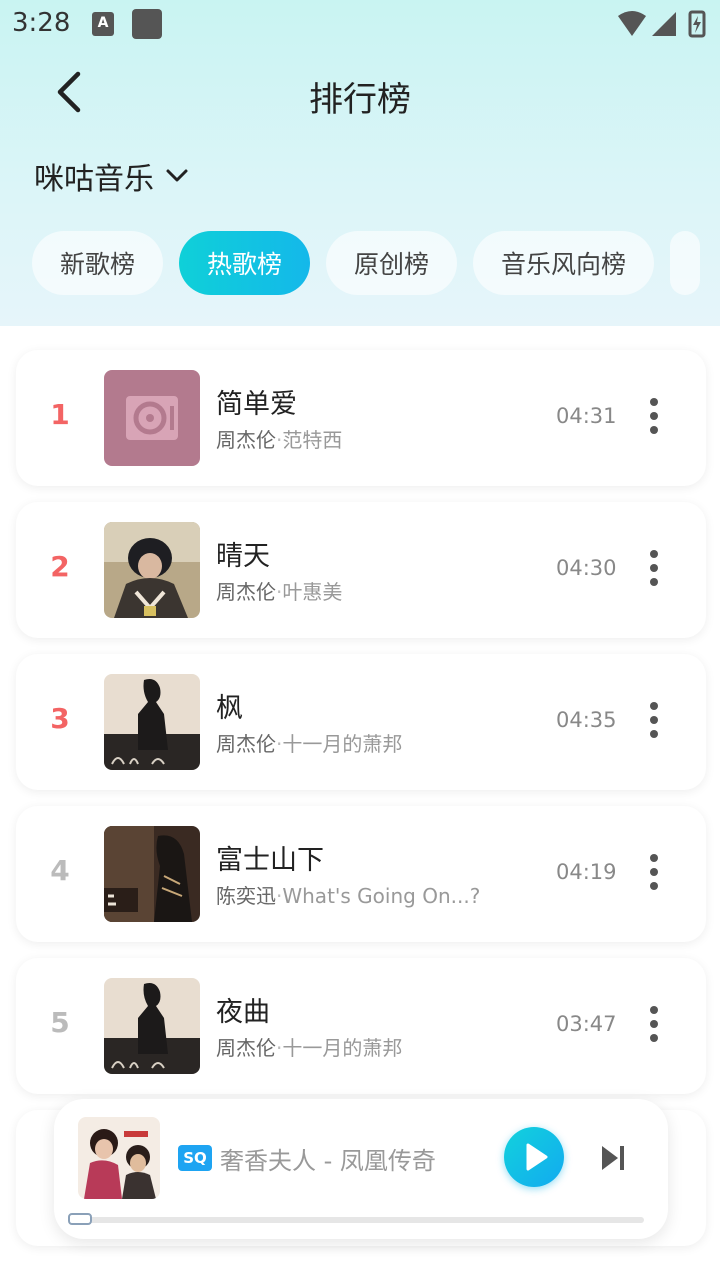  I want to click on song-row: 4 富士山下 陈奕迅·What's Going On...? 04:19, so click(361, 874).